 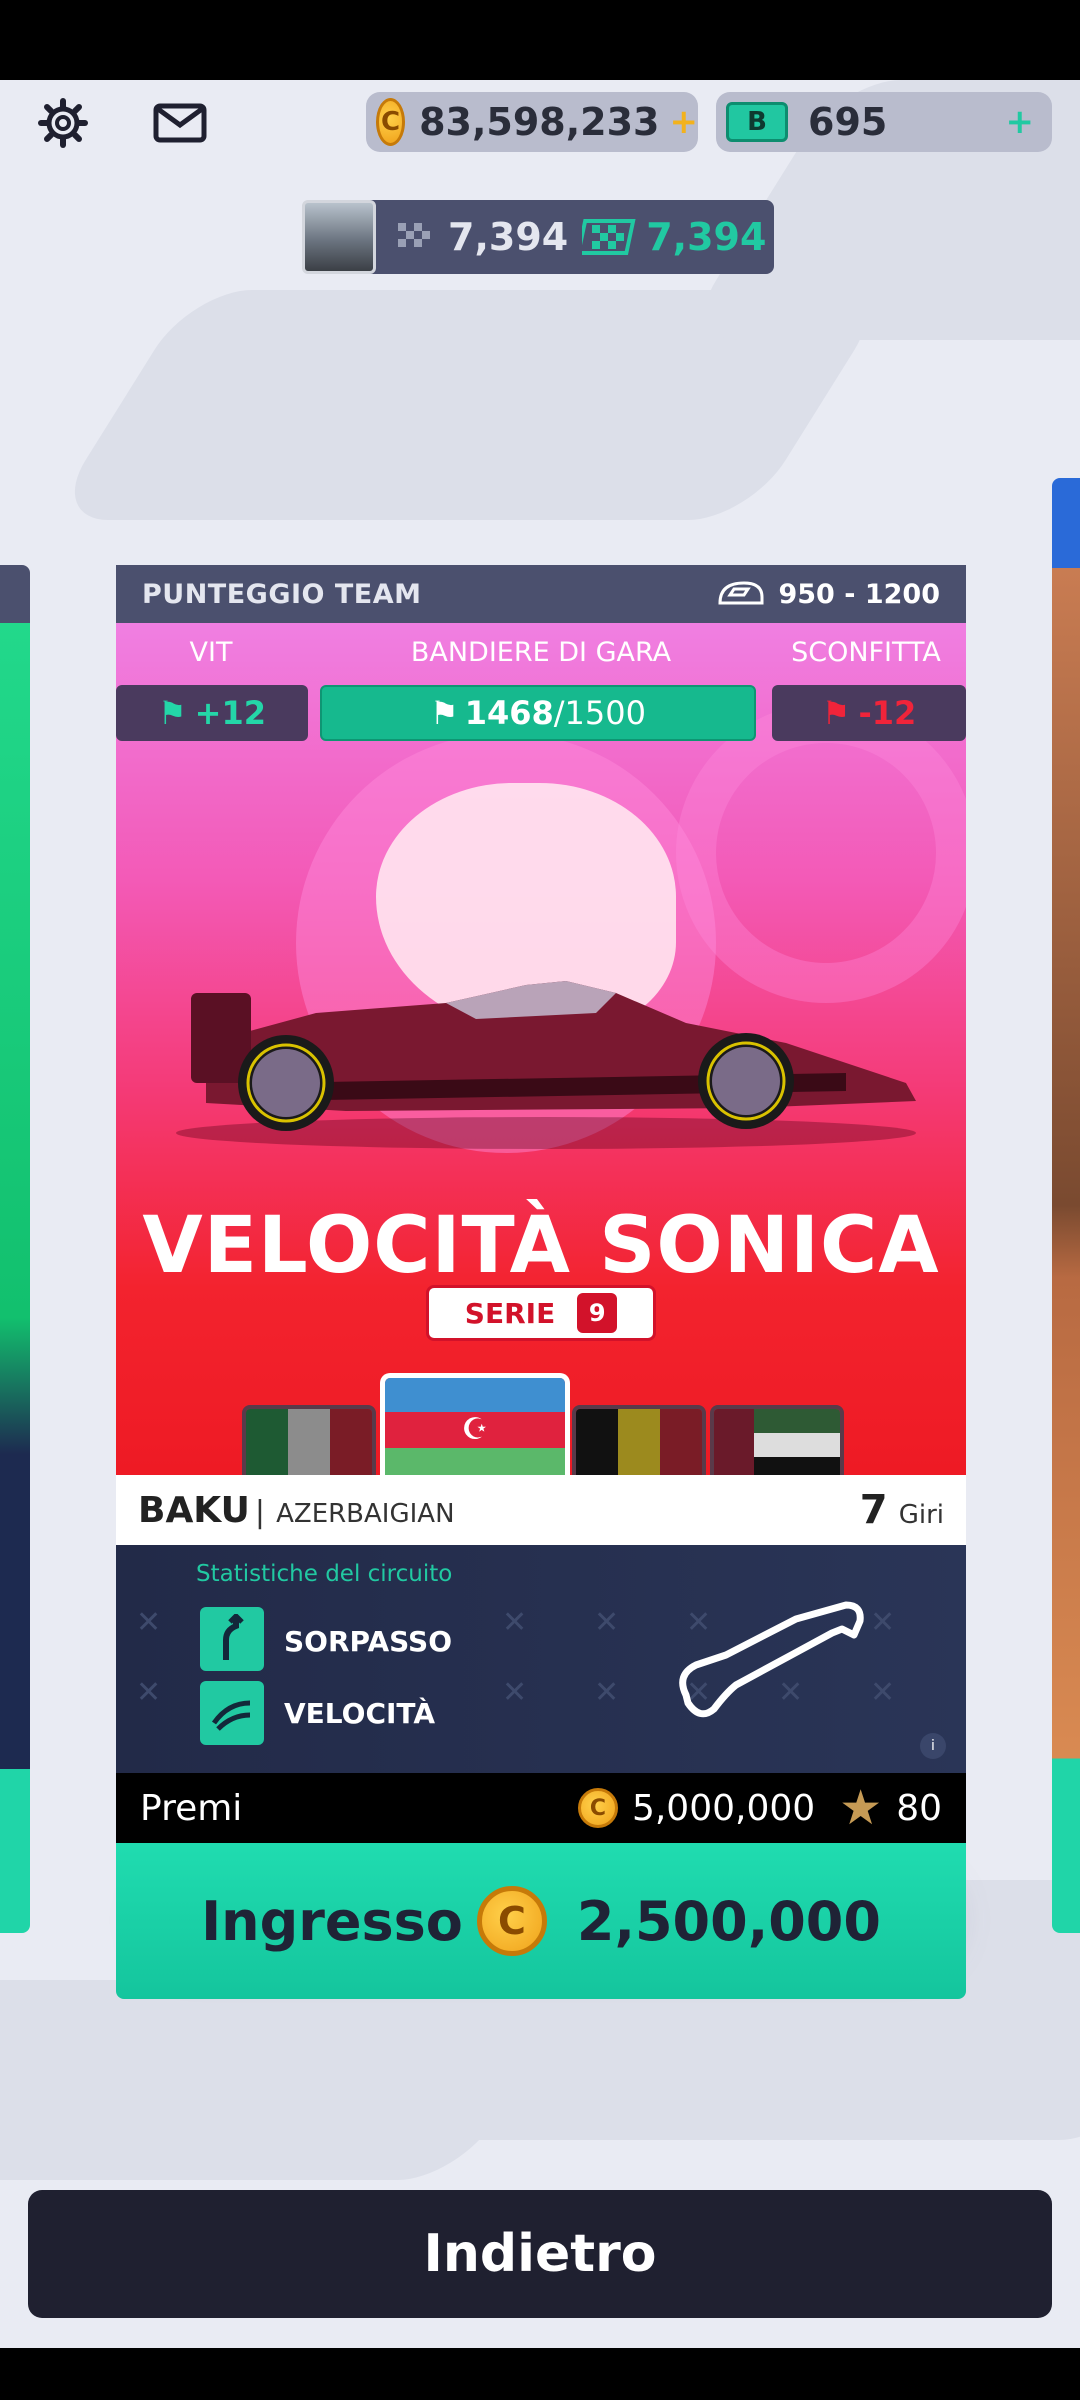 What do you see at coordinates (919, 1808) in the screenshot?
I see `prize-stars: 80` at bounding box center [919, 1808].